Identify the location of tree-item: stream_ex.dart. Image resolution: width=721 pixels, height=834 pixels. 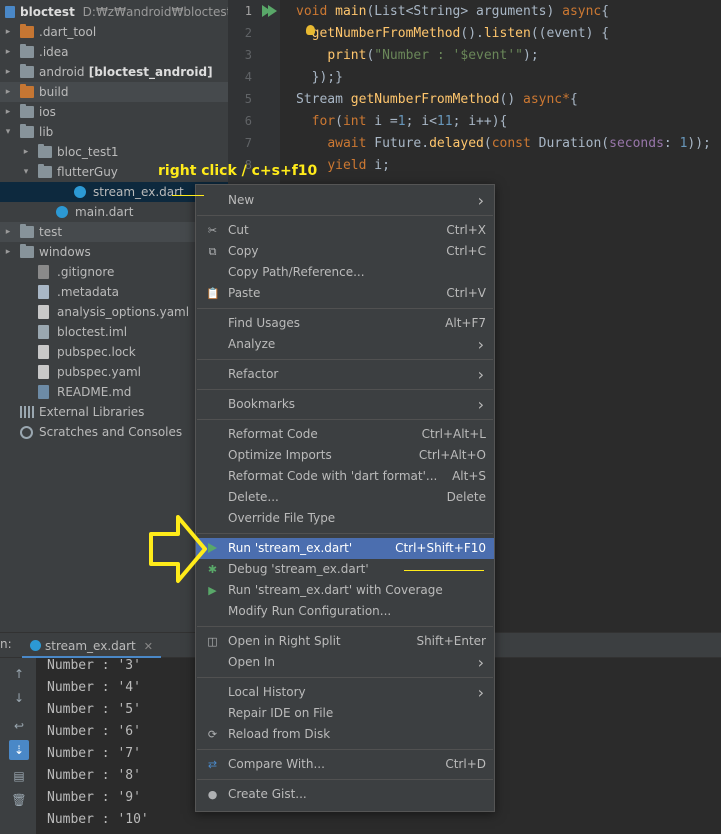
(114, 192).